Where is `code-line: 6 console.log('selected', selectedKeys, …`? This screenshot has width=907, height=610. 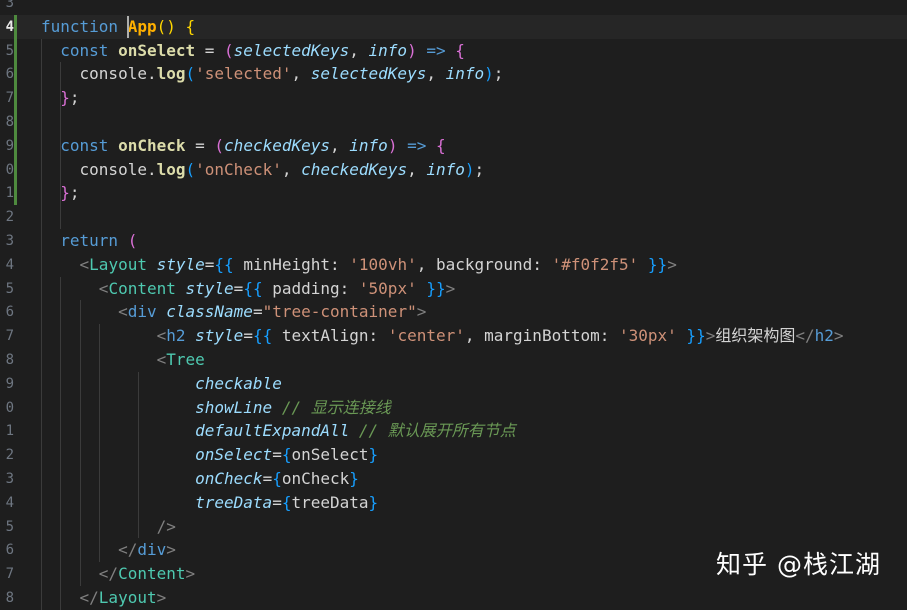
code-line: 6 console.log('selected', selectedKeys, … is located at coordinates (453, 74).